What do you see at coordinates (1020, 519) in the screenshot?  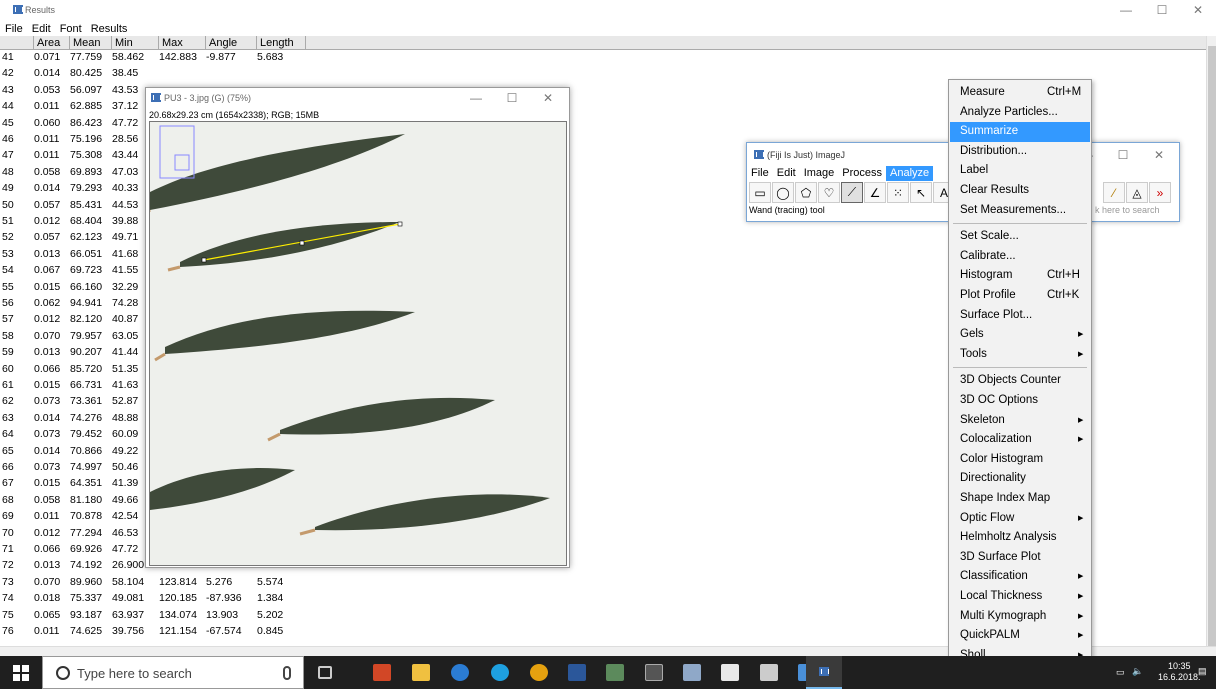 I see `menu-item-optic-flow: Optic Flow ▶` at bounding box center [1020, 519].